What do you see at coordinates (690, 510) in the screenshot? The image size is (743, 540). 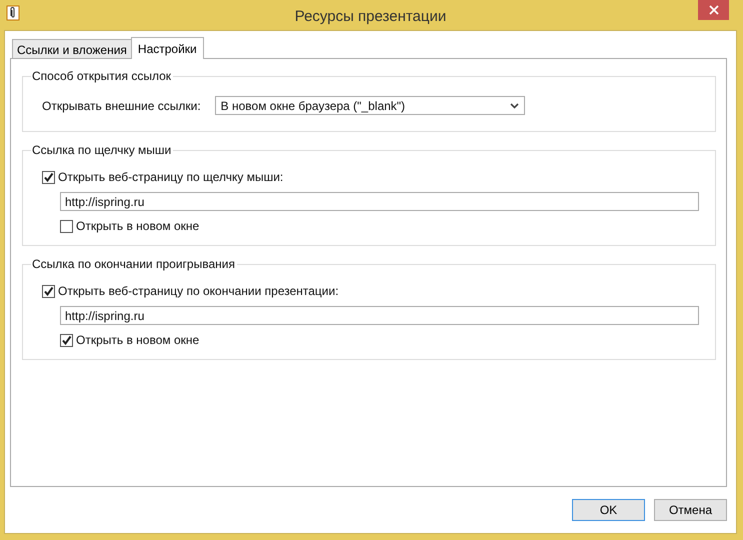 I see `cancel-button: Отмена` at bounding box center [690, 510].